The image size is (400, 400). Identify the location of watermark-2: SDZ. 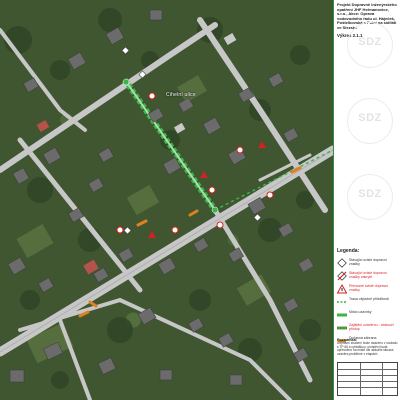
(370, 118).